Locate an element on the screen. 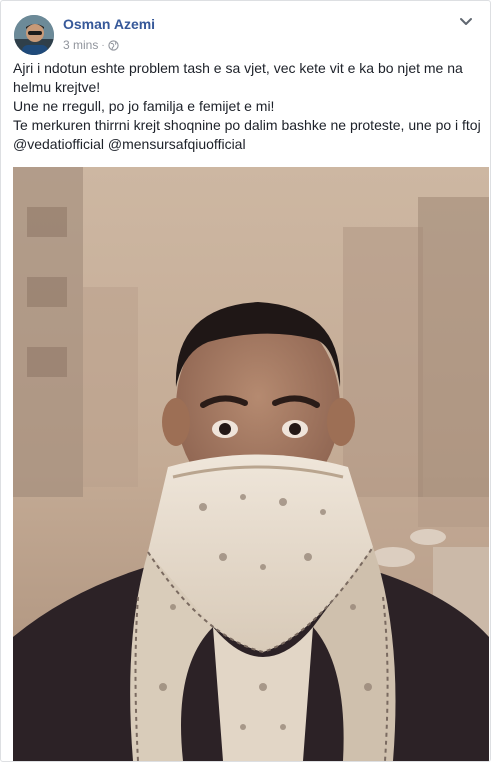 Image resolution: width=491 pixels, height=762 pixels. chevron-down-icon is located at coordinates (466, 21).